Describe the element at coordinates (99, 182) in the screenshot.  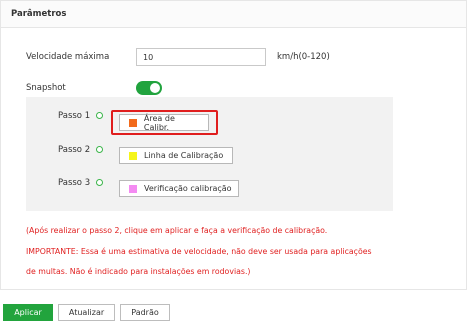
I see `step-3-radio` at that location.